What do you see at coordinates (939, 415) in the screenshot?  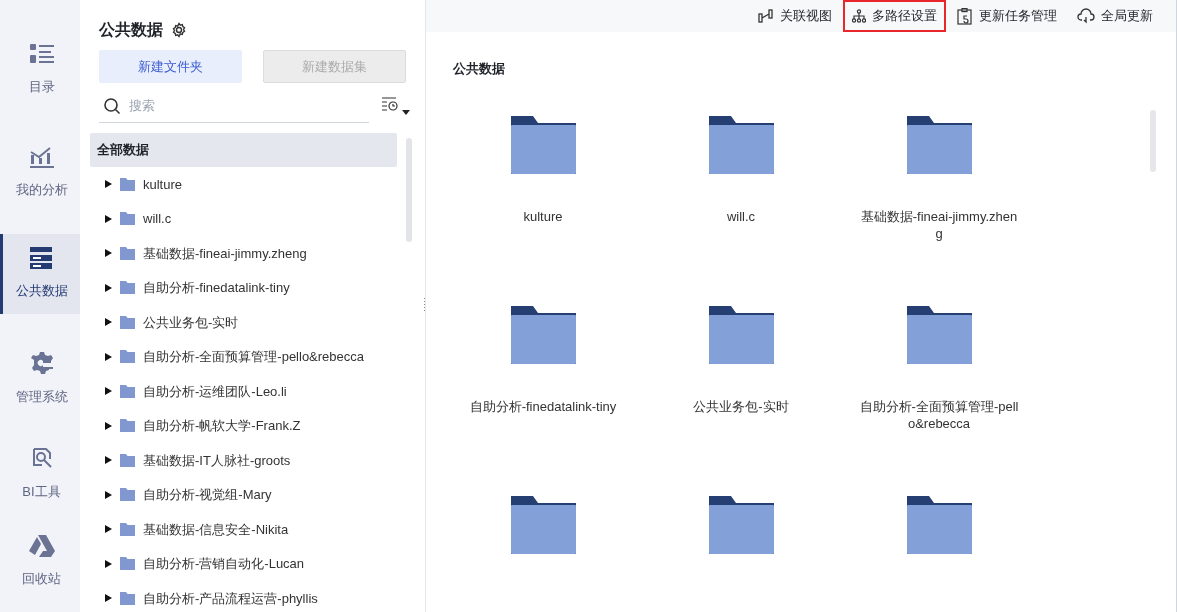 I see `folder-label: 自助分析-全面预算管理-pello&rebecca` at bounding box center [939, 415].